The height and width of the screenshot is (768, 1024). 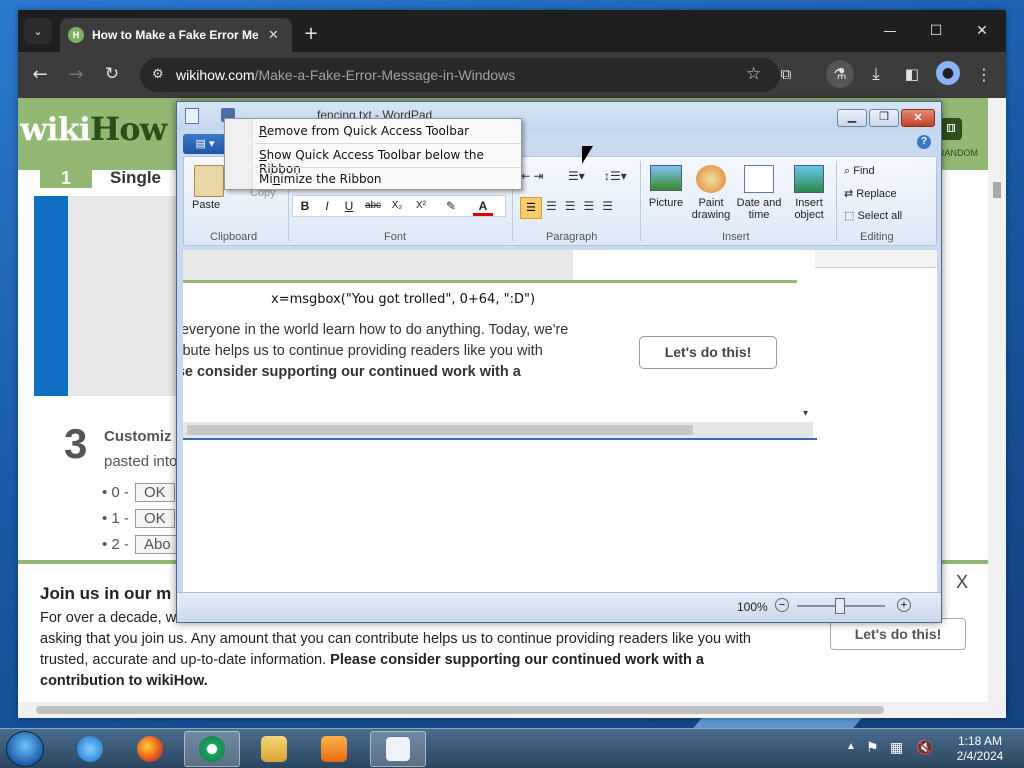 What do you see at coordinates (847, 171) in the screenshot?
I see `find-icon: ⌕` at bounding box center [847, 171].